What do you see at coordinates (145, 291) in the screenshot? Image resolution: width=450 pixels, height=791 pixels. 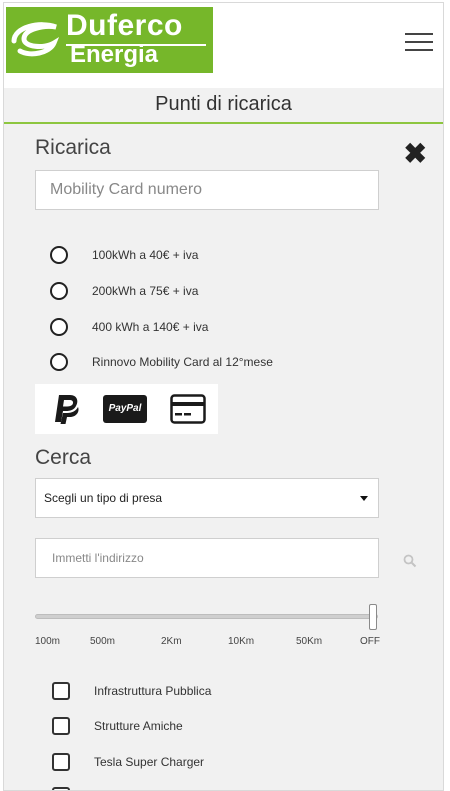 I see `option-label: 200kWh a 75€ + iva` at bounding box center [145, 291].